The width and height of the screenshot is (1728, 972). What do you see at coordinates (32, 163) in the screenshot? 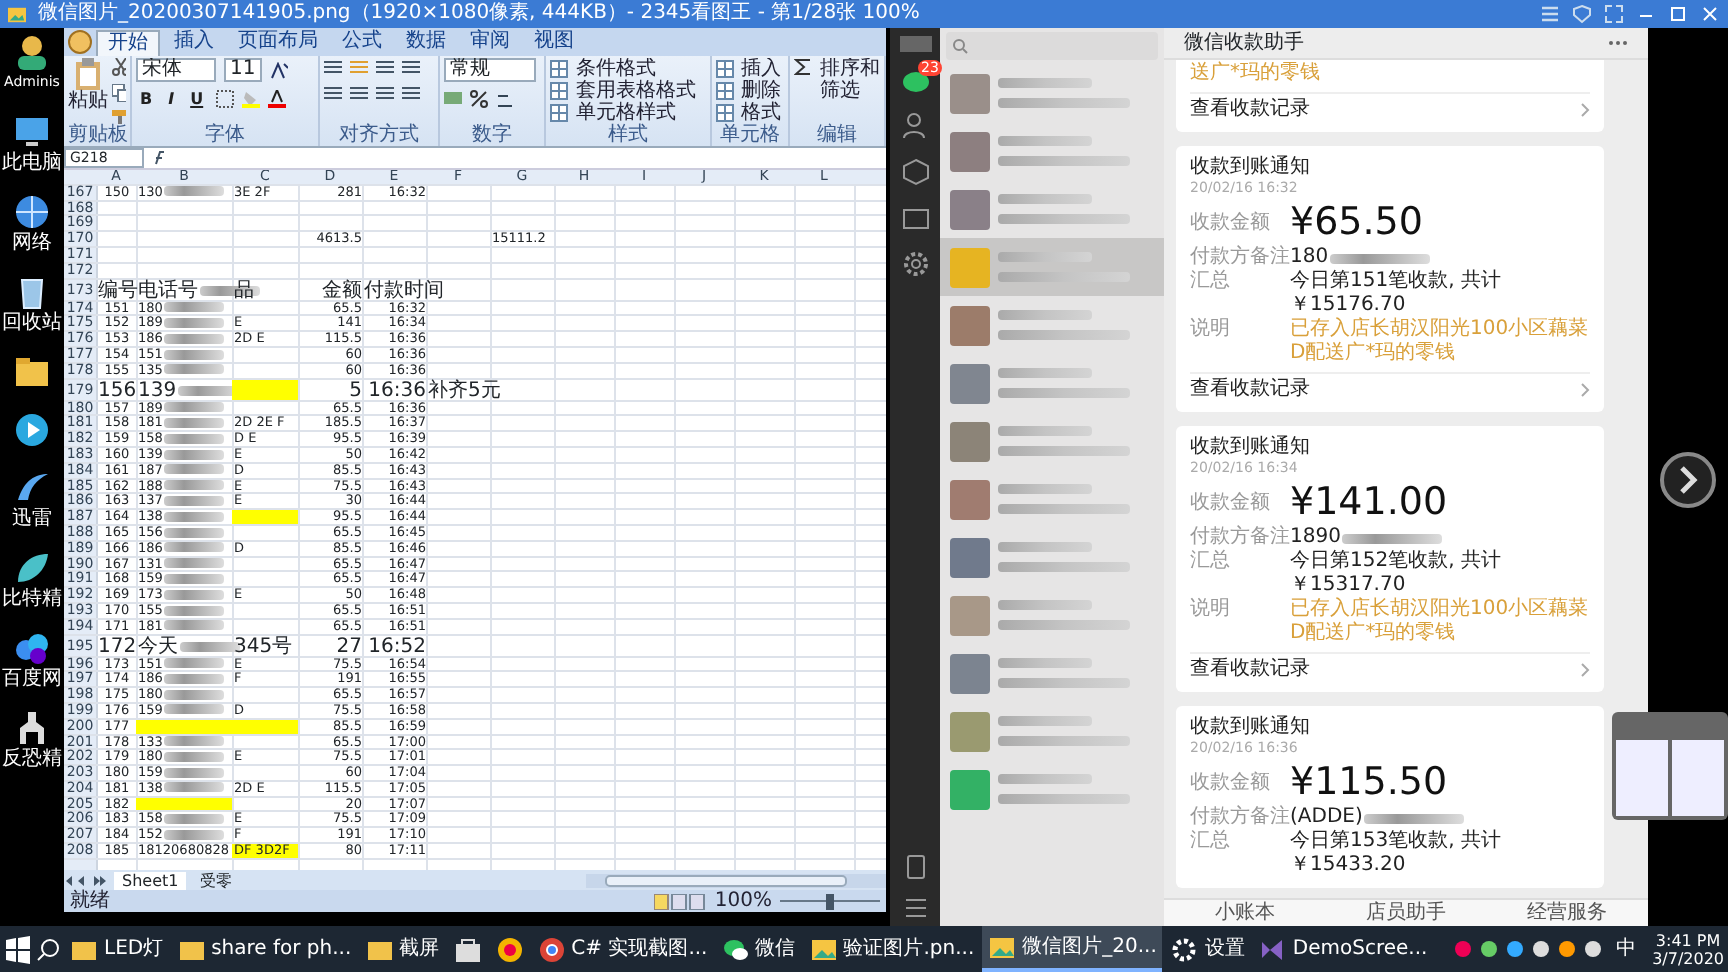
I see `desktop-icon-label: 此电脑` at bounding box center [32, 163].